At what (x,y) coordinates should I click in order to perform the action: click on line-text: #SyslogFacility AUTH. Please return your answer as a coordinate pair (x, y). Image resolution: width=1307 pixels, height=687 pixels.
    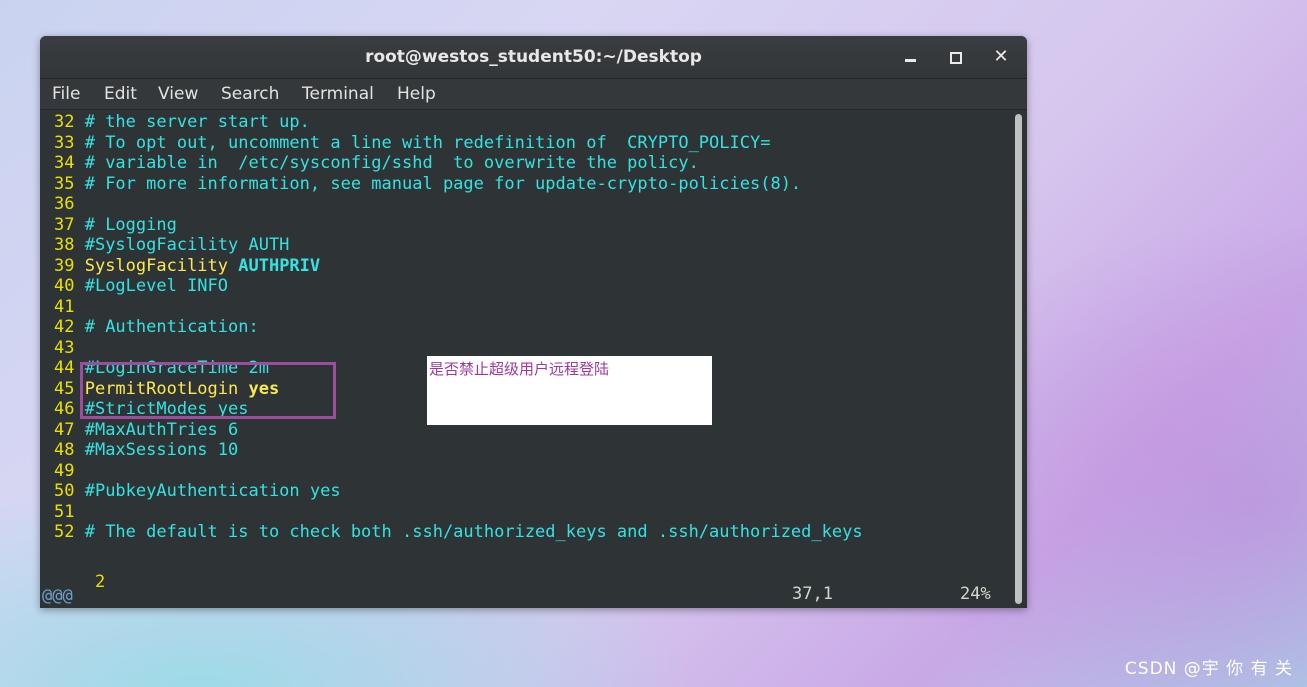
    Looking at the image, I should click on (182, 245).